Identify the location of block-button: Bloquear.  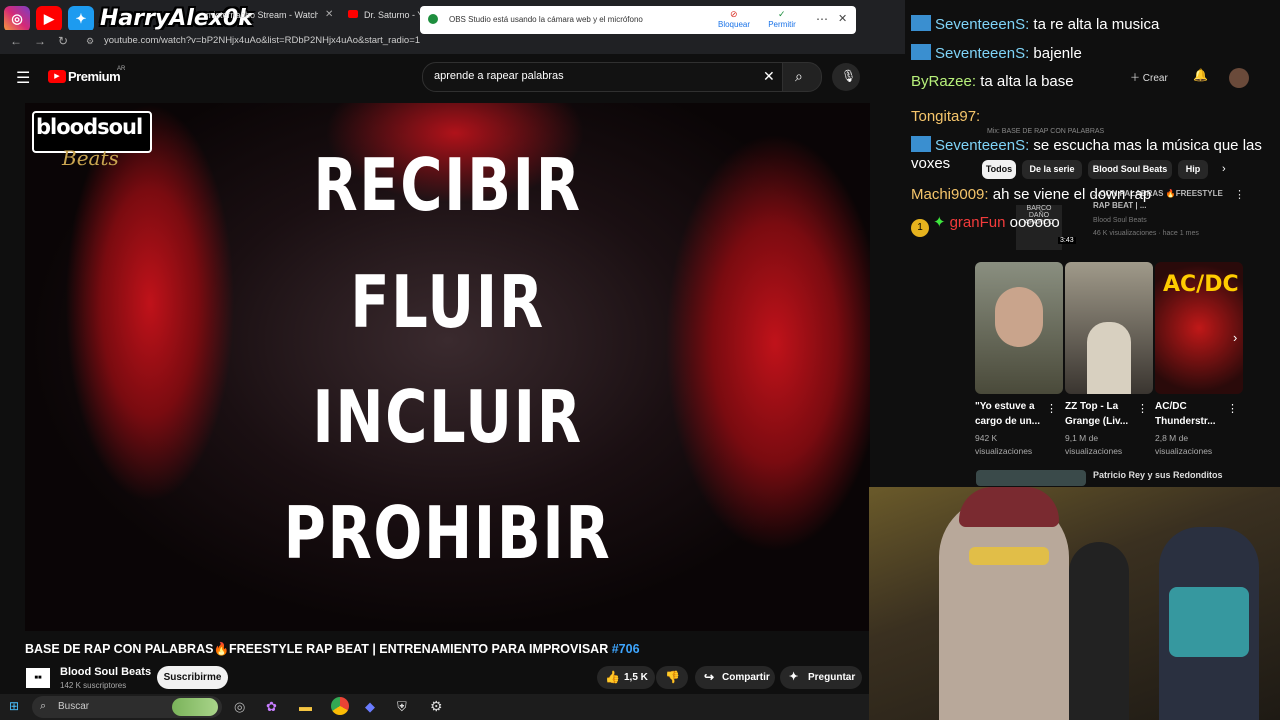
(734, 24).